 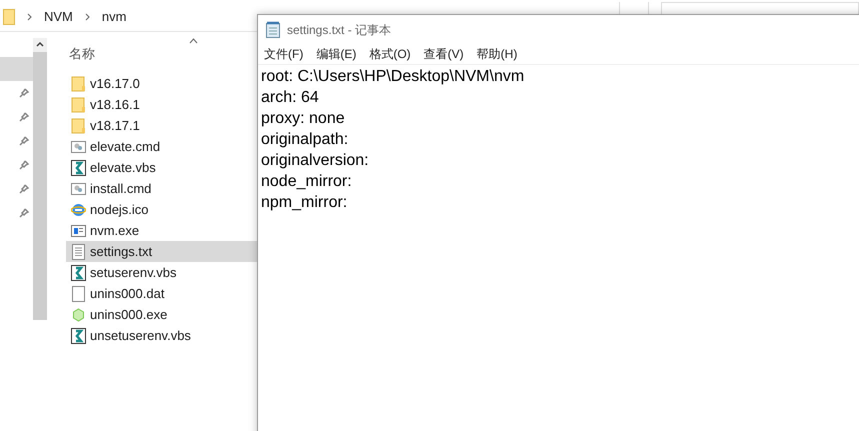 I want to click on breadcrumb-item: nvm, so click(x=114, y=16).